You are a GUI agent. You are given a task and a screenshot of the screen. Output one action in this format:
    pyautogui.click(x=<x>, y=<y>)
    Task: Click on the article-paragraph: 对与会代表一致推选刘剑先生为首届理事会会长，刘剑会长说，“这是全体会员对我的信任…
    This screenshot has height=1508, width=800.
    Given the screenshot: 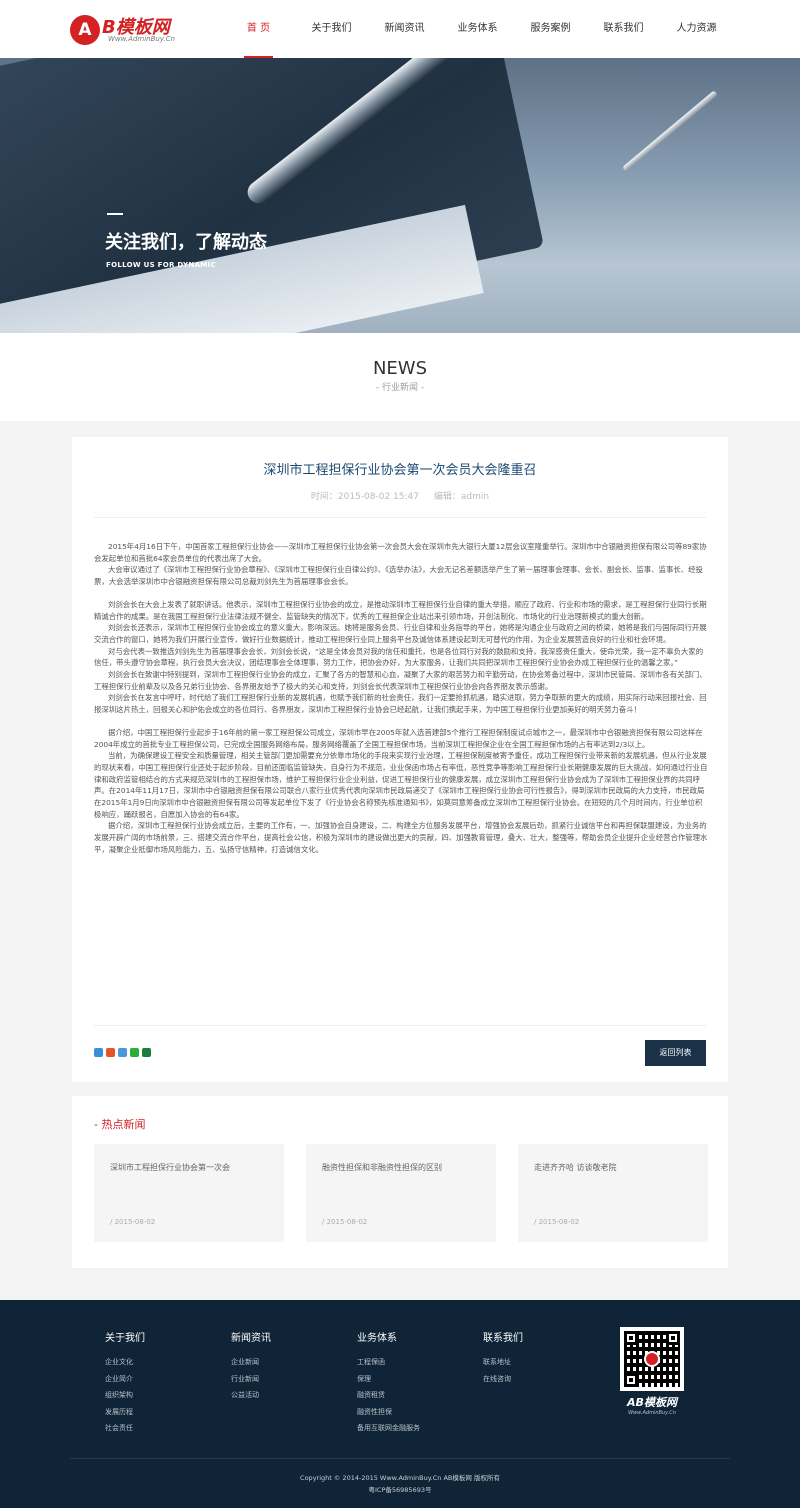 What is the action you would take?
    pyautogui.click(x=399, y=657)
    